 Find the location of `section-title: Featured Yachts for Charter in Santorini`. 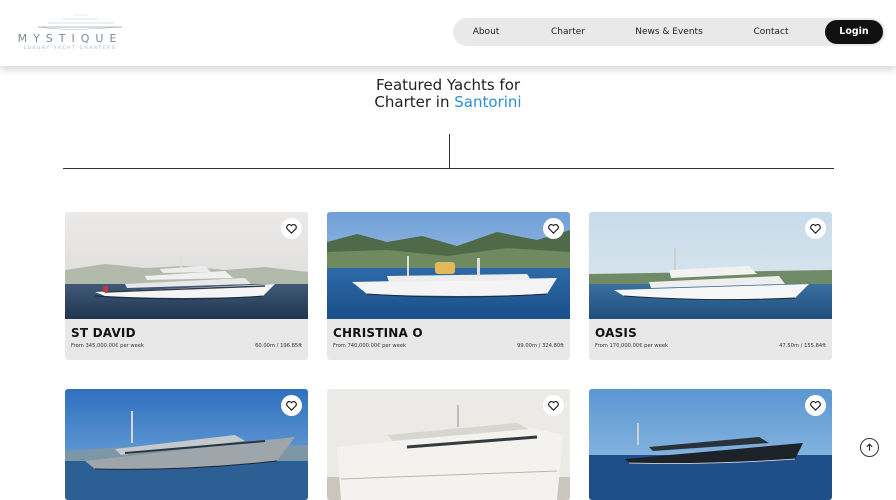

section-title: Featured Yachts for Charter in Santorini is located at coordinates (448, 94).